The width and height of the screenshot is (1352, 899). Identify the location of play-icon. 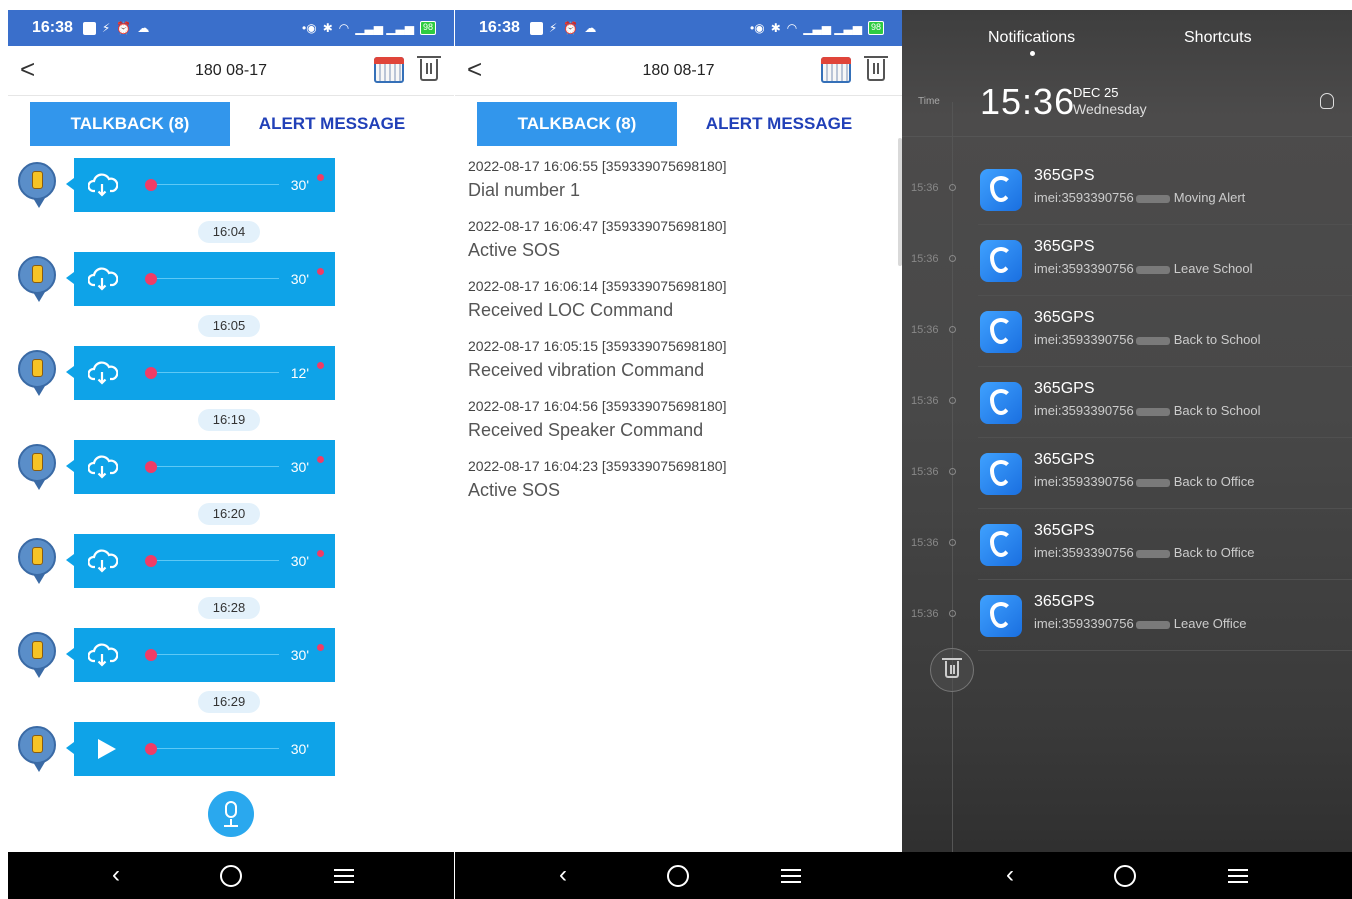
(107, 749).